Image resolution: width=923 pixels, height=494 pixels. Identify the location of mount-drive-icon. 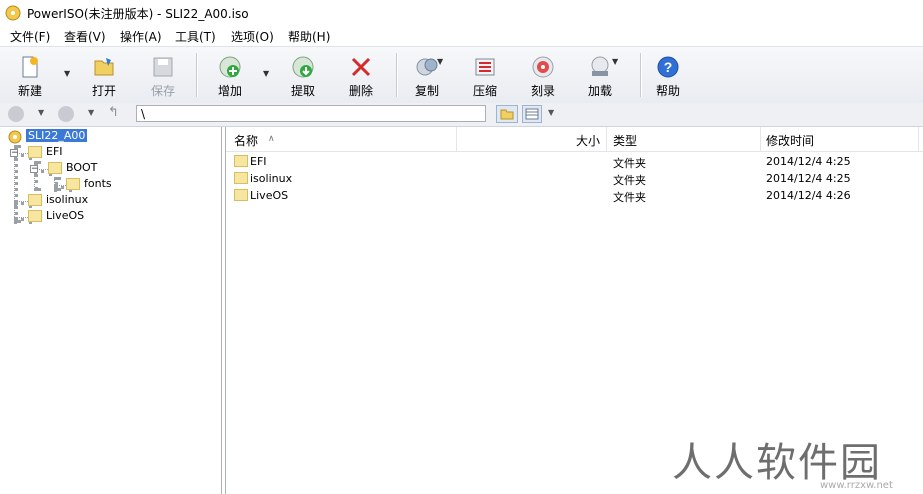
(600, 66).